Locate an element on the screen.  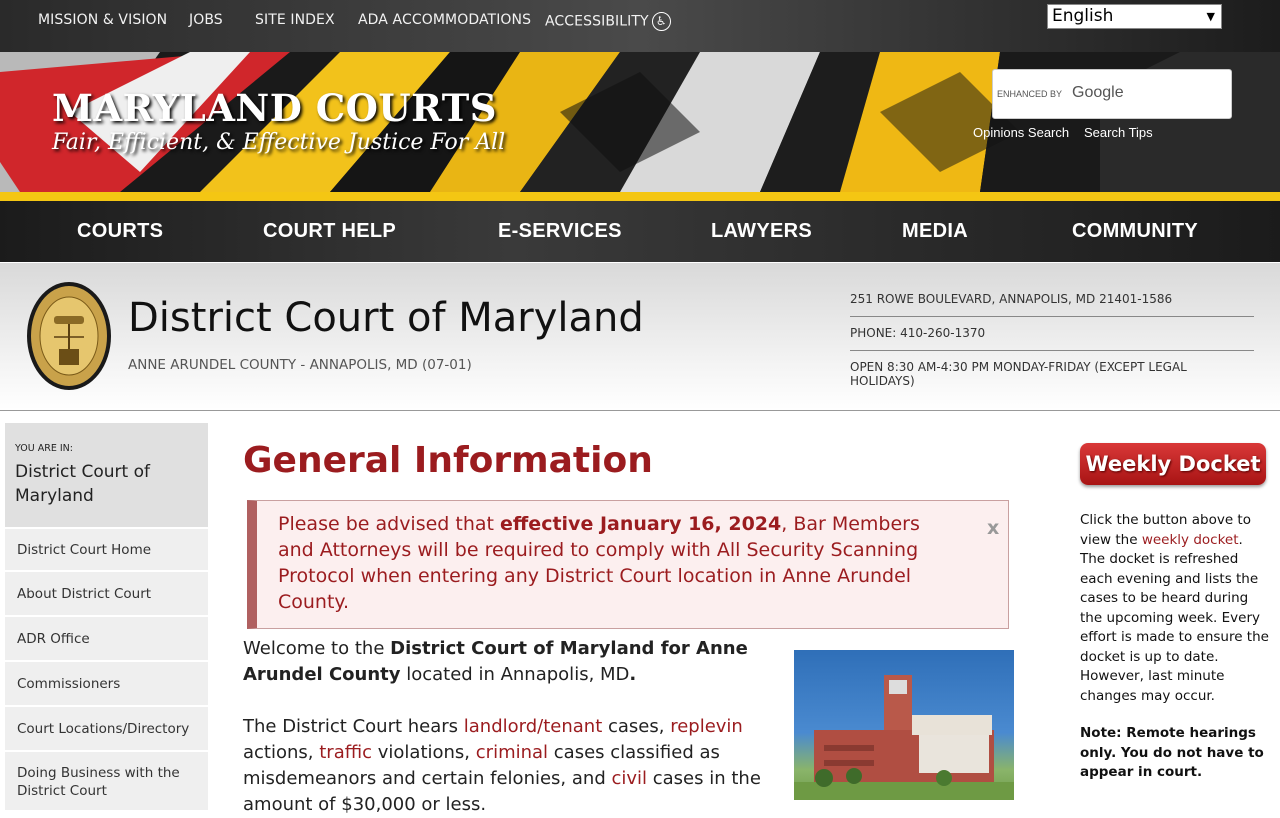
language-select: English ▼ is located at coordinates (1134, 16).